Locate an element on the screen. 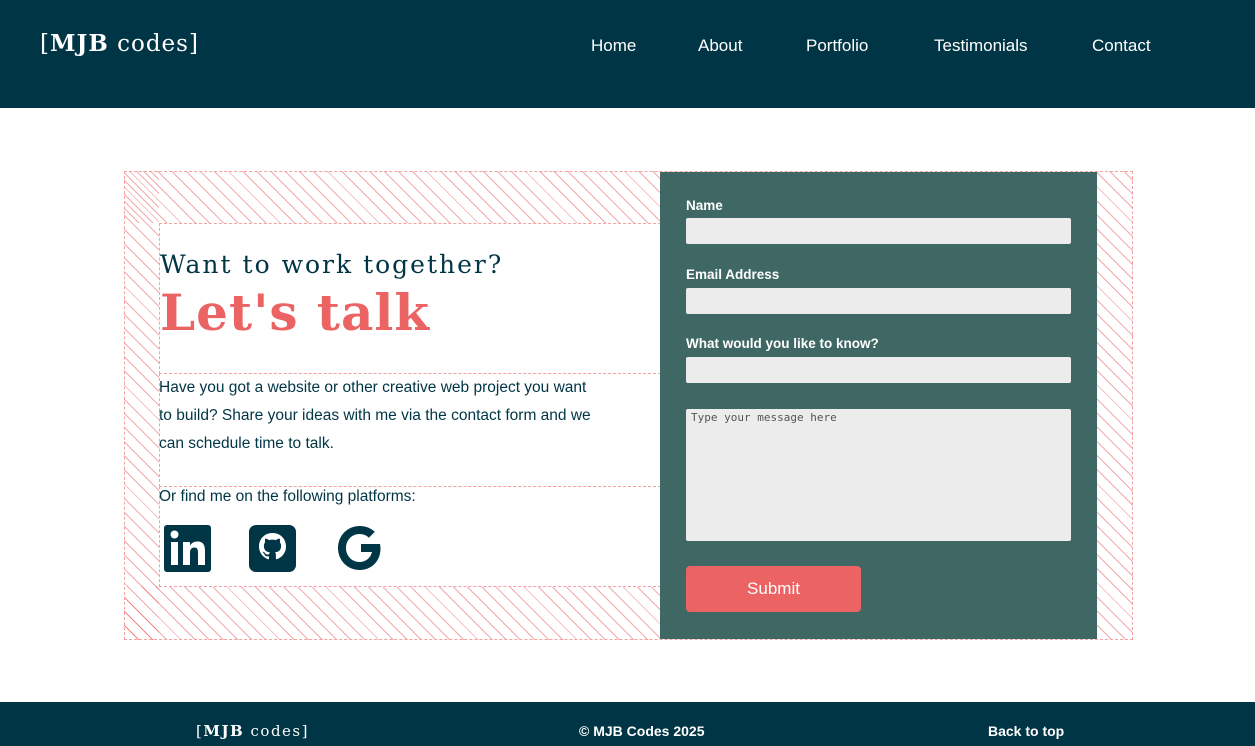 The height and width of the screenshot is (746, 1255). topic-input is located at coordinates (878, 370).